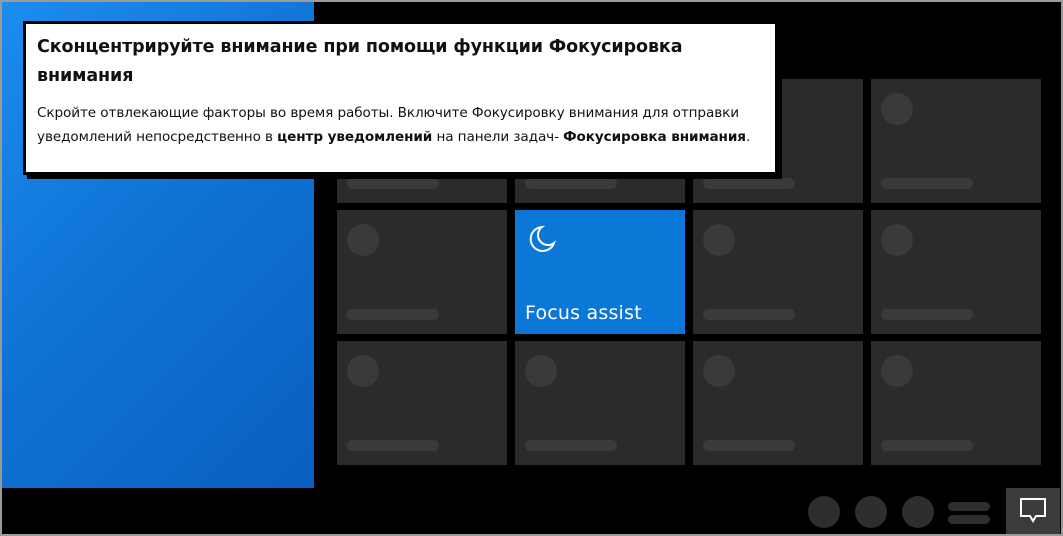 The height and width of the screenshot is (536, 1063). I want to click on tooltip-action-center-emphasis: центр уведомлений, so click(355, 137).